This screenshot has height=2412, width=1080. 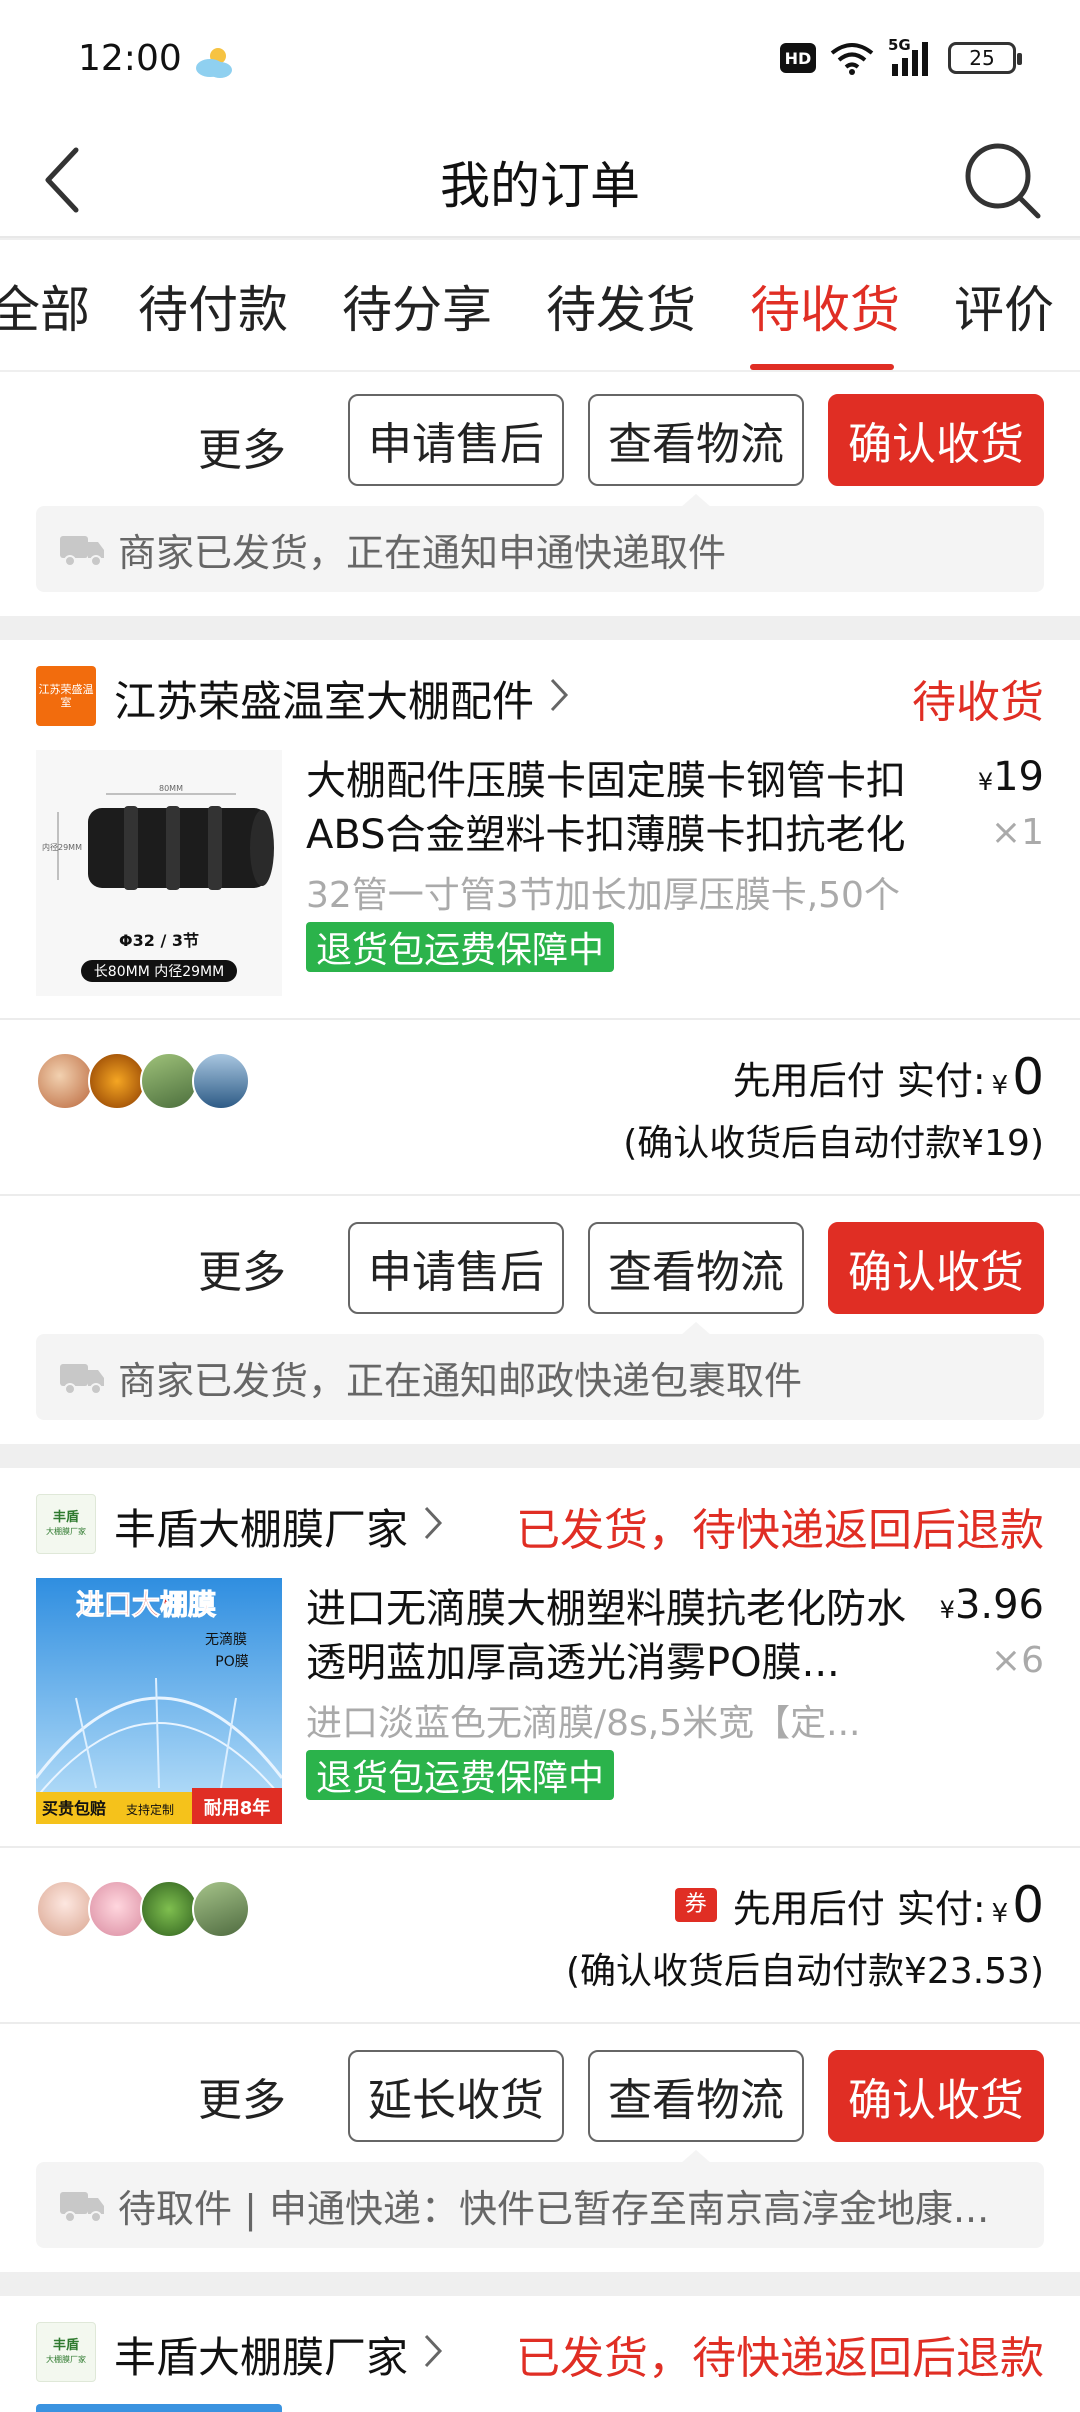 I want to click on extend-receipt-button: 延长收货, so click(x=456, y=2096).